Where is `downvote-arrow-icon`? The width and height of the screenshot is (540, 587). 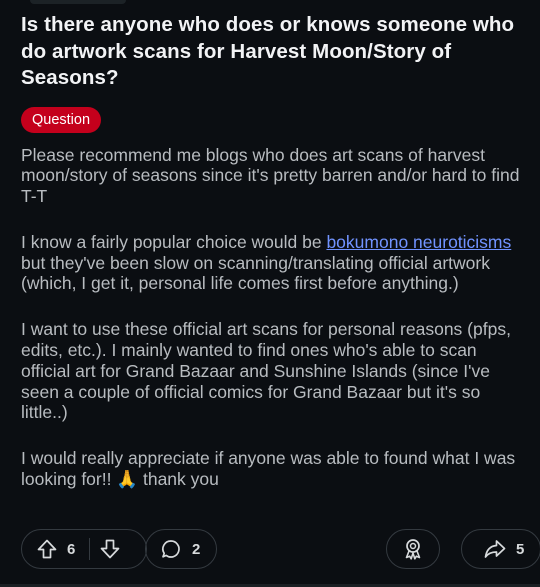 downvote-arrow-icon is located at coordinates (110, 549).